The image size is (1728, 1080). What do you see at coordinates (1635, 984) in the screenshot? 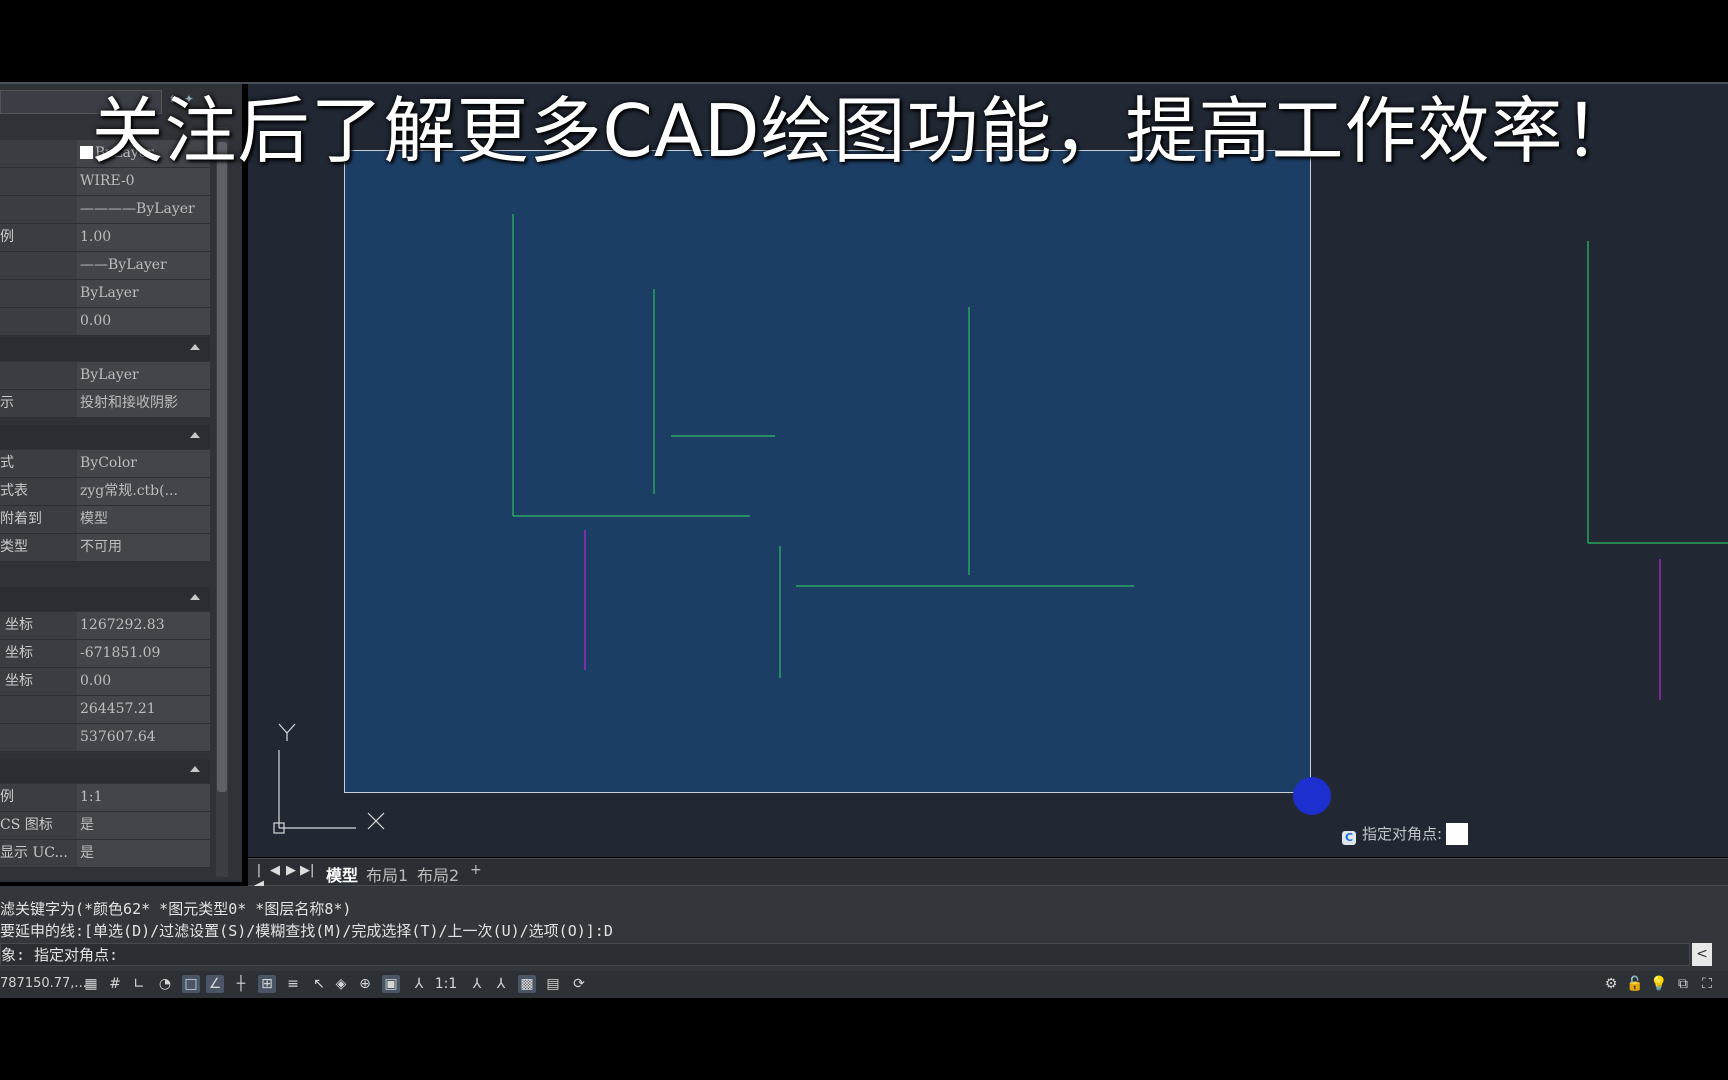
I see `lock-icon: 🔓` at bounding box center [1635, 984].